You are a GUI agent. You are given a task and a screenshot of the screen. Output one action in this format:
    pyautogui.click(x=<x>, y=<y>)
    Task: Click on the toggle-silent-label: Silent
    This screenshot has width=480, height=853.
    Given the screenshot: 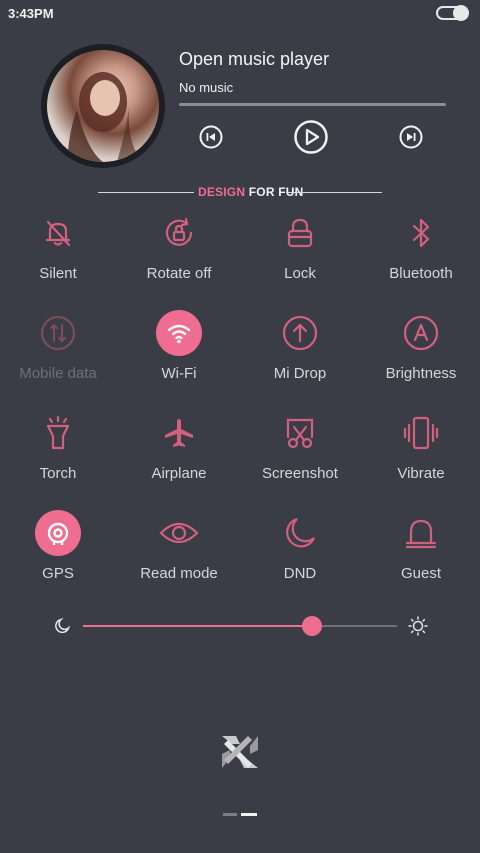 What is the action you would take?
    pyautogui.click(x=58, y=273)
    